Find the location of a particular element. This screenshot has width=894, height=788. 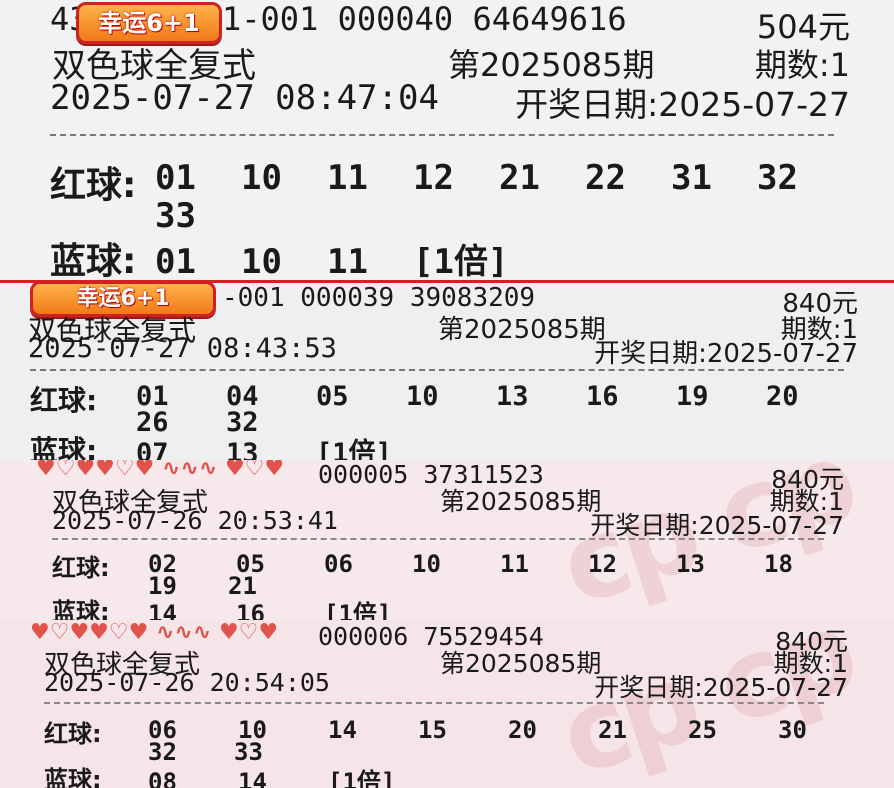

blue-ball: 08 is located at coordinates (162, 778).